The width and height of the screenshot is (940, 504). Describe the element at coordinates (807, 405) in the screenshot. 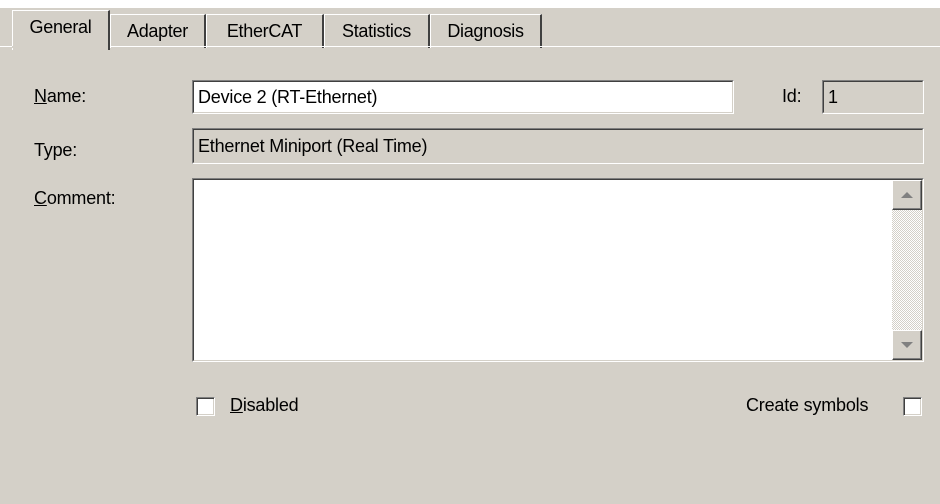

I see `create-symbols-label: Create symbols` at that location.